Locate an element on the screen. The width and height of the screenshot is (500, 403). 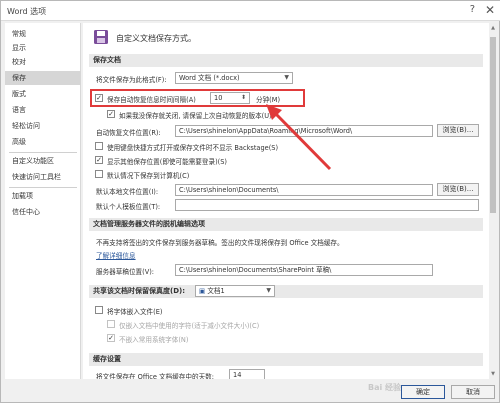
section-save-documents: 保存文档 is located at coordinates (286, 60).